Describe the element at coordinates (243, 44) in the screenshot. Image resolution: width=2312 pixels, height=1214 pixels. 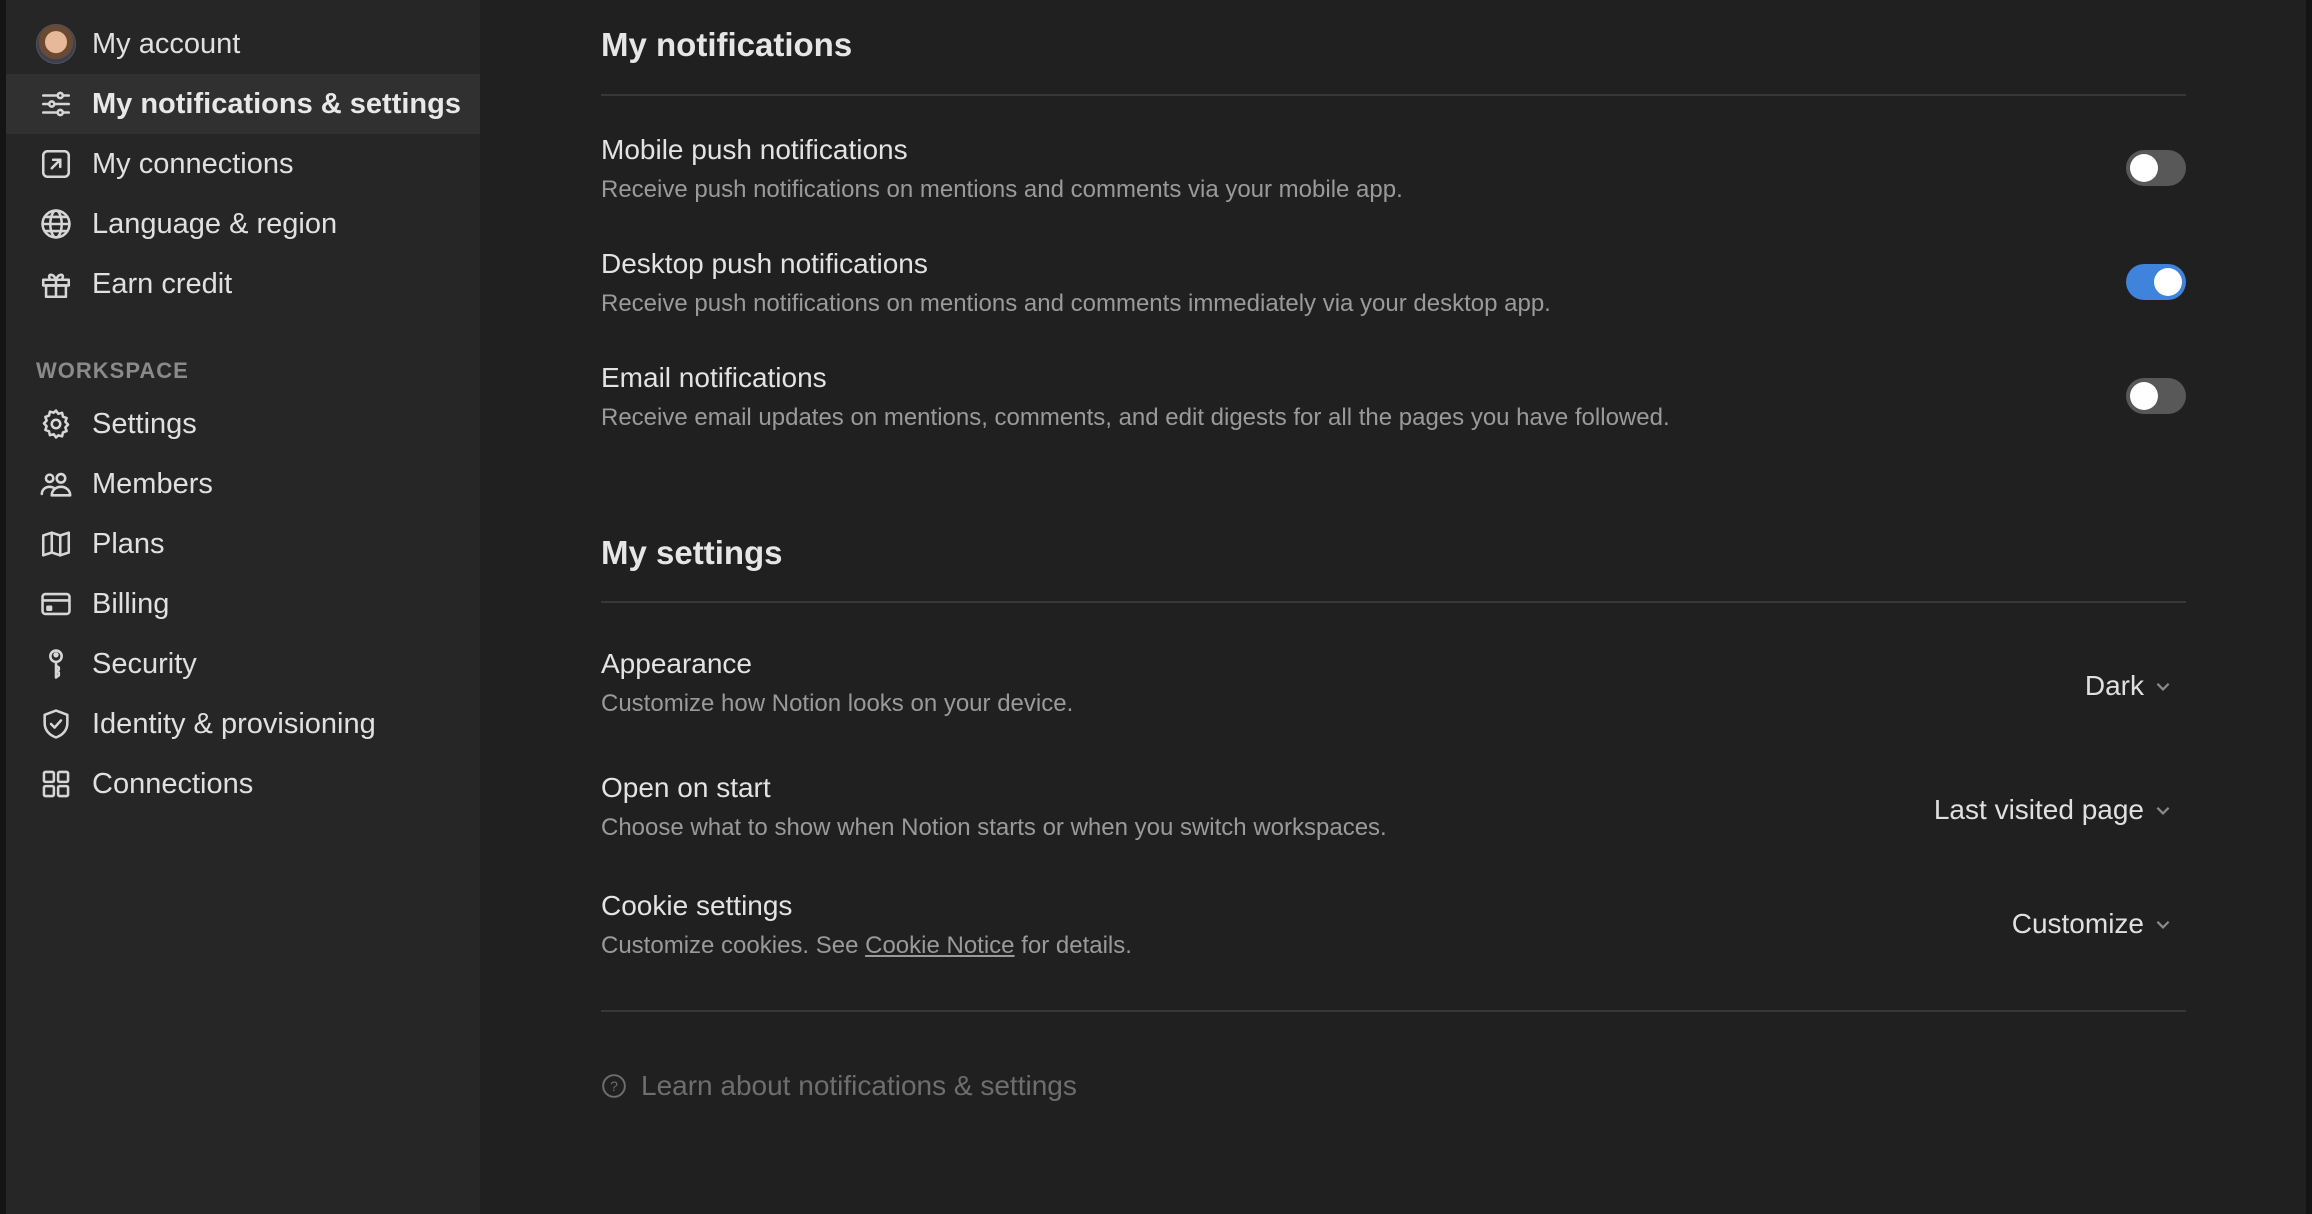
I see `sidebar-item-my-account: My account` at that location.